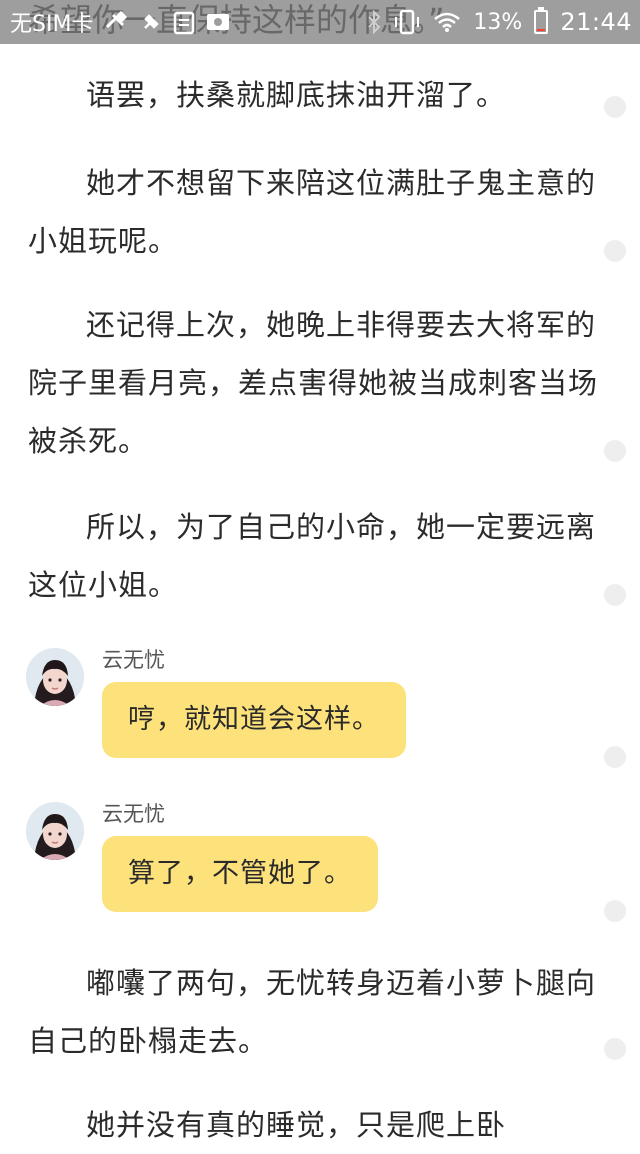  I want to click on battery-icon, so click(541, 20).